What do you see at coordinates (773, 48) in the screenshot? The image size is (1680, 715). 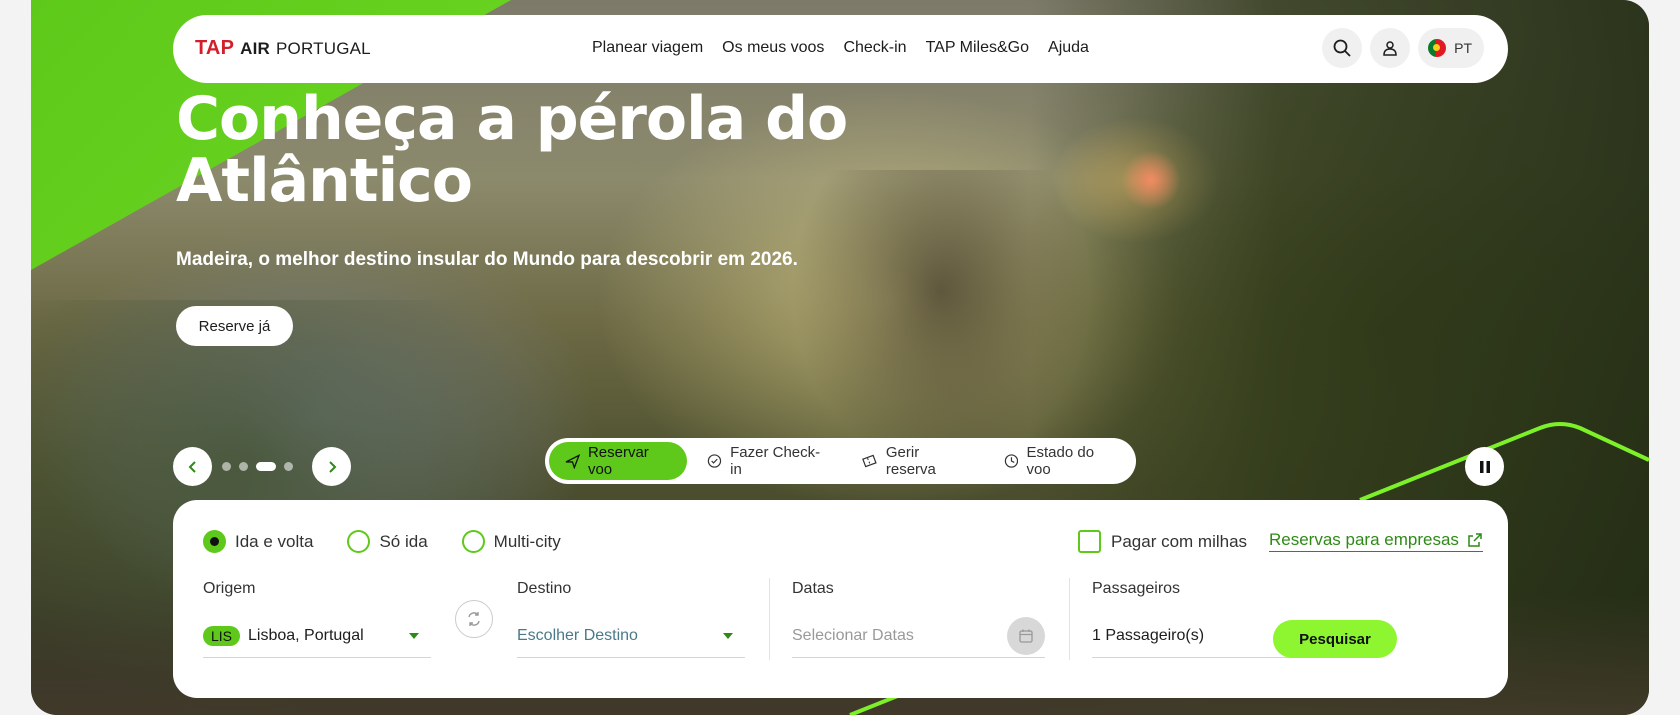 I see `nav-link-os-meus-voos: Os meus voos` at bounding box center [773, 48].